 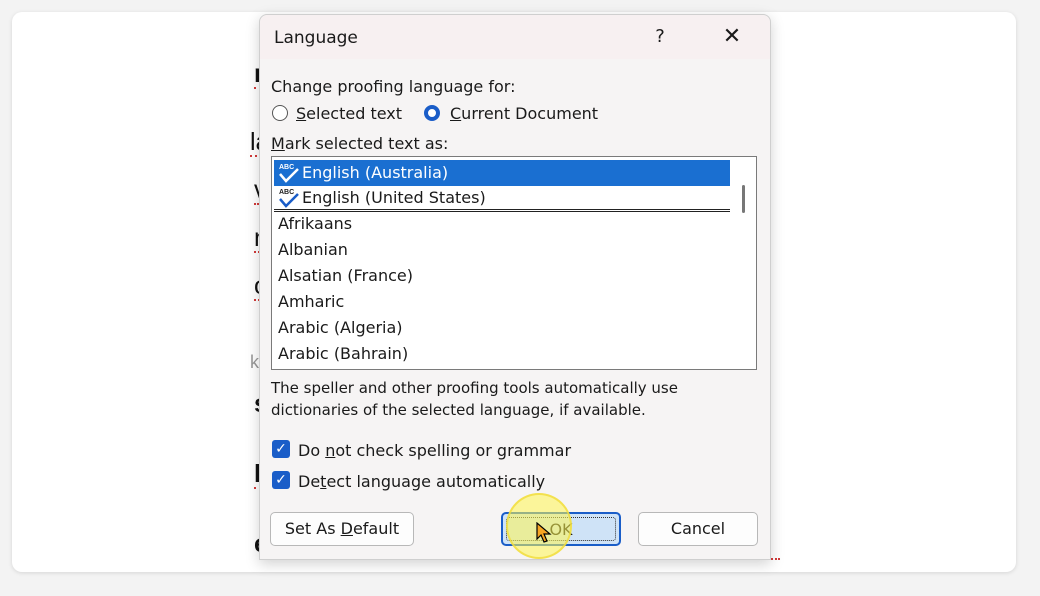 What do you see at coordinates (502, 328) in the screenshot?
I see `list-item: Arabic (Algeria)` at bounding box center [502, 328].